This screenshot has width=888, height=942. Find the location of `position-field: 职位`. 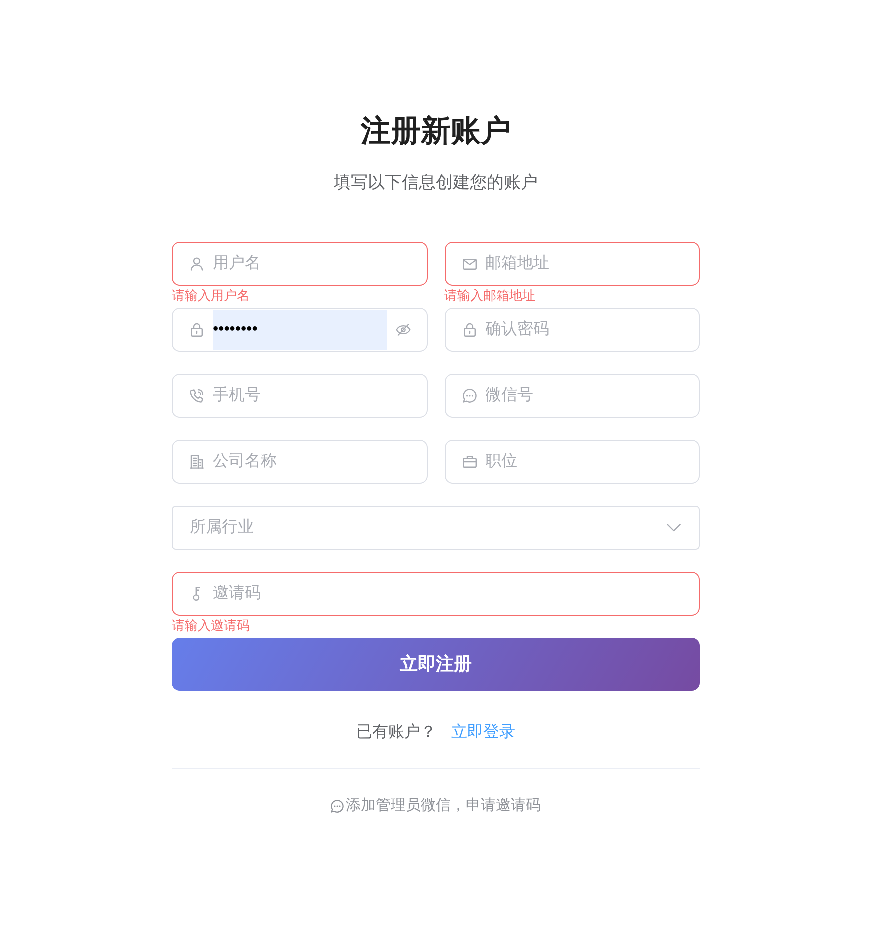

position-field: 职位 is located at coordinates (572, 462).